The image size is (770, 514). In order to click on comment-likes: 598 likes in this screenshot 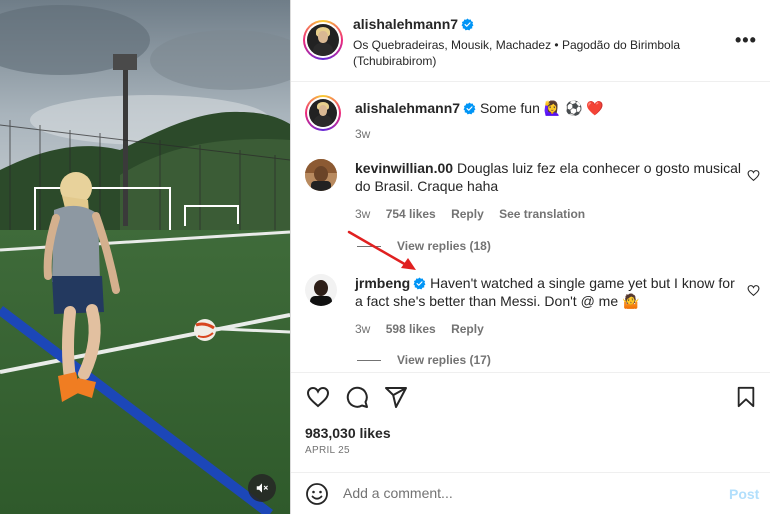, I will do `click(411, 329)`.